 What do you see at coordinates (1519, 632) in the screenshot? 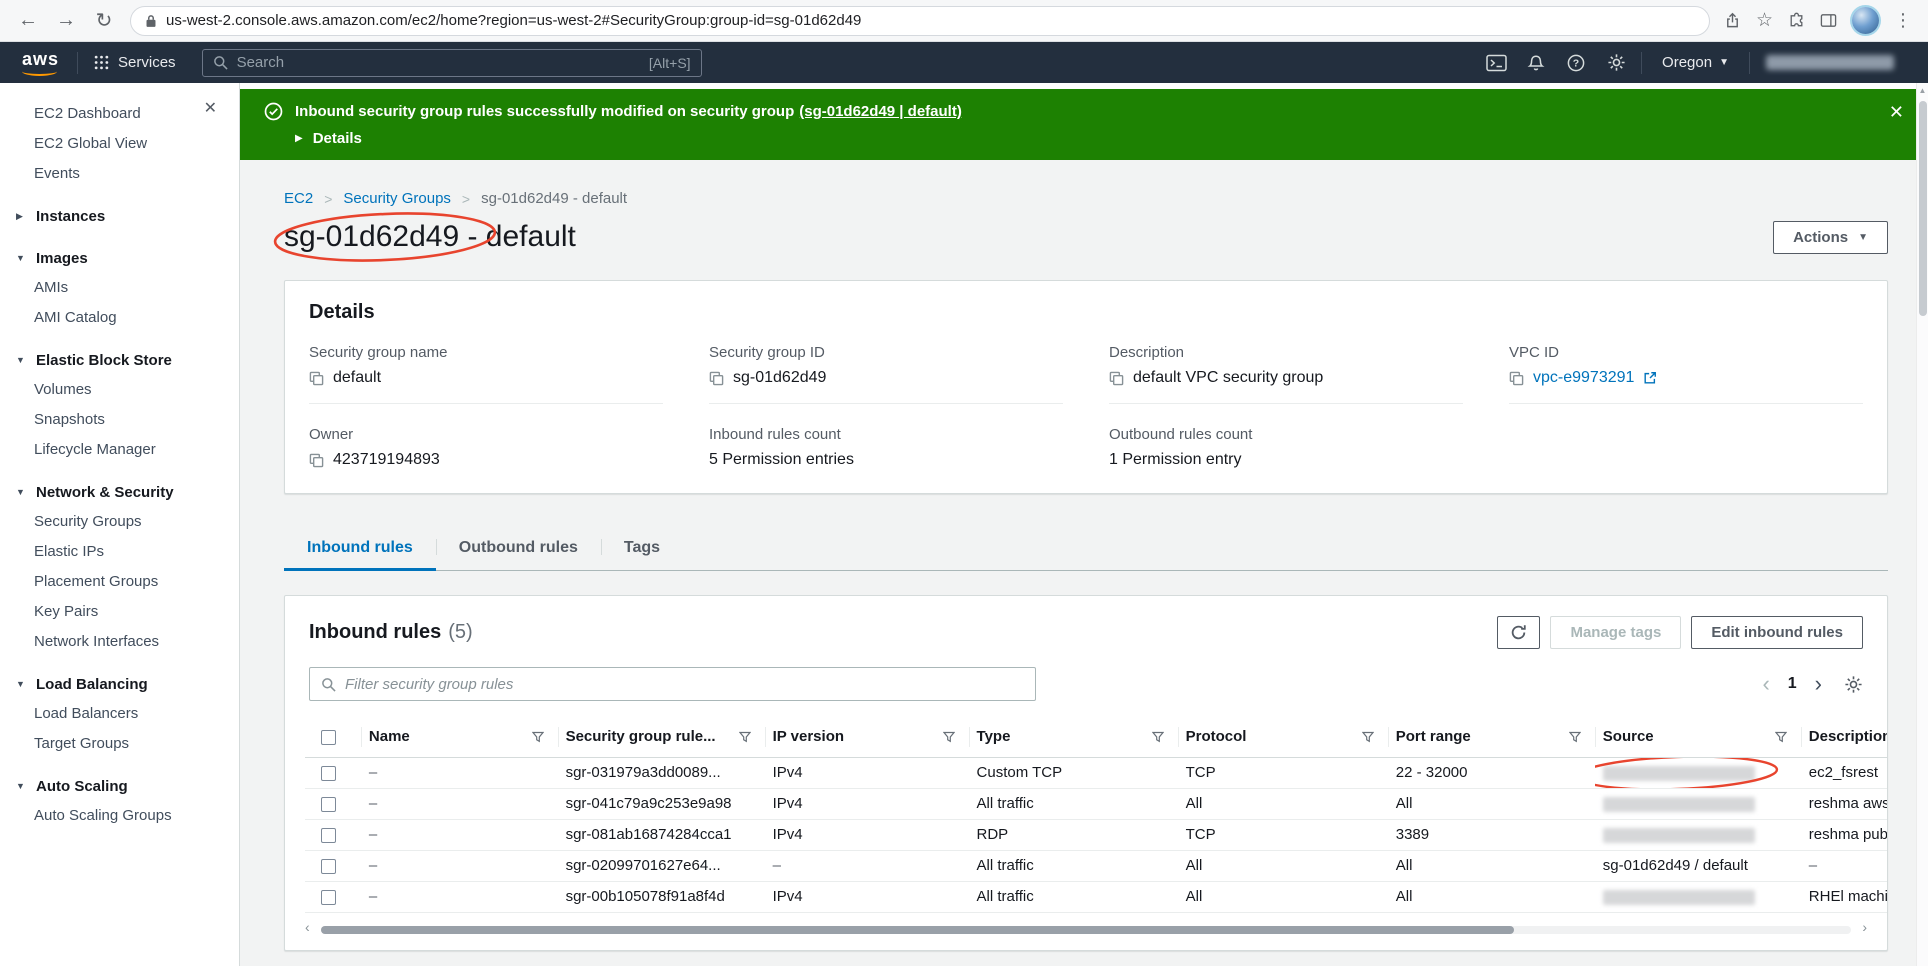
I see `refresh-button` at bounding box center [1519, 632].